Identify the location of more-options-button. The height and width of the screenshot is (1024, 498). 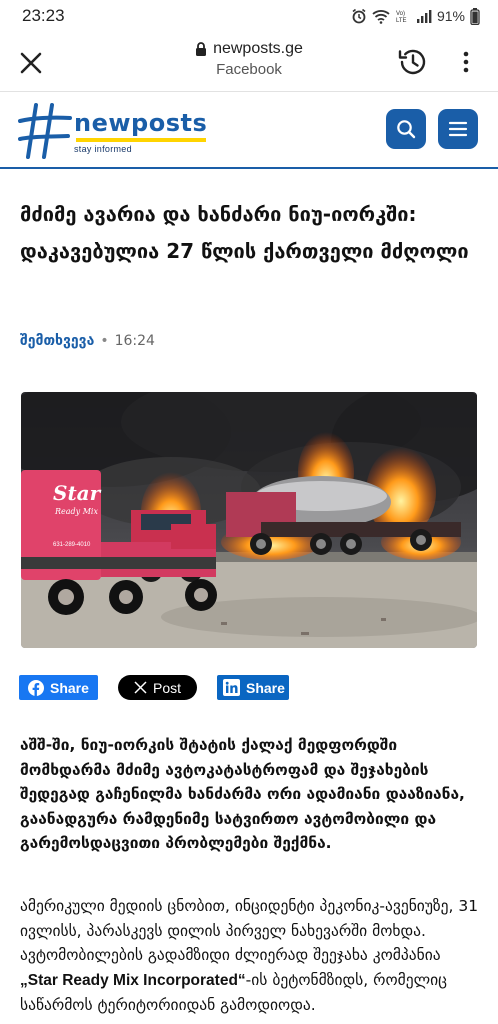
(466, 62).